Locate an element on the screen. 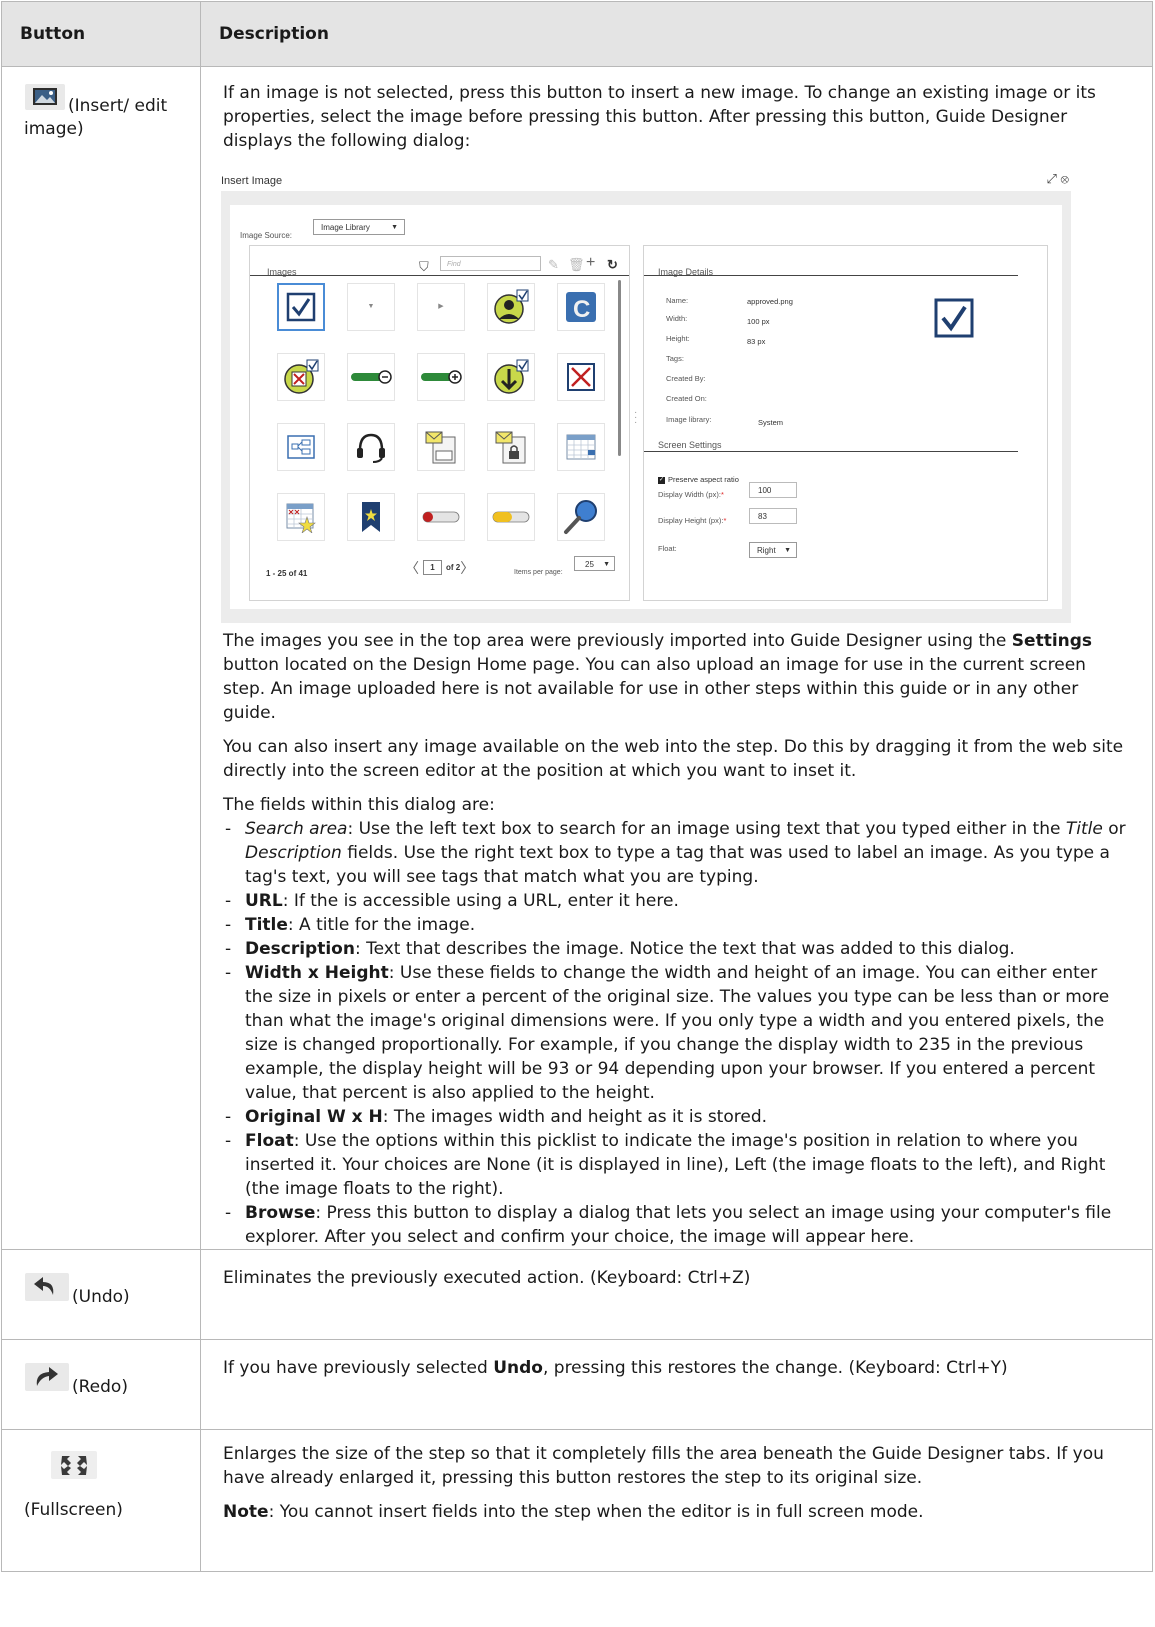 This screenshot has width=1155, height=1627. button-cell-redo: (Redo) is located at coordinates (101, 1384).